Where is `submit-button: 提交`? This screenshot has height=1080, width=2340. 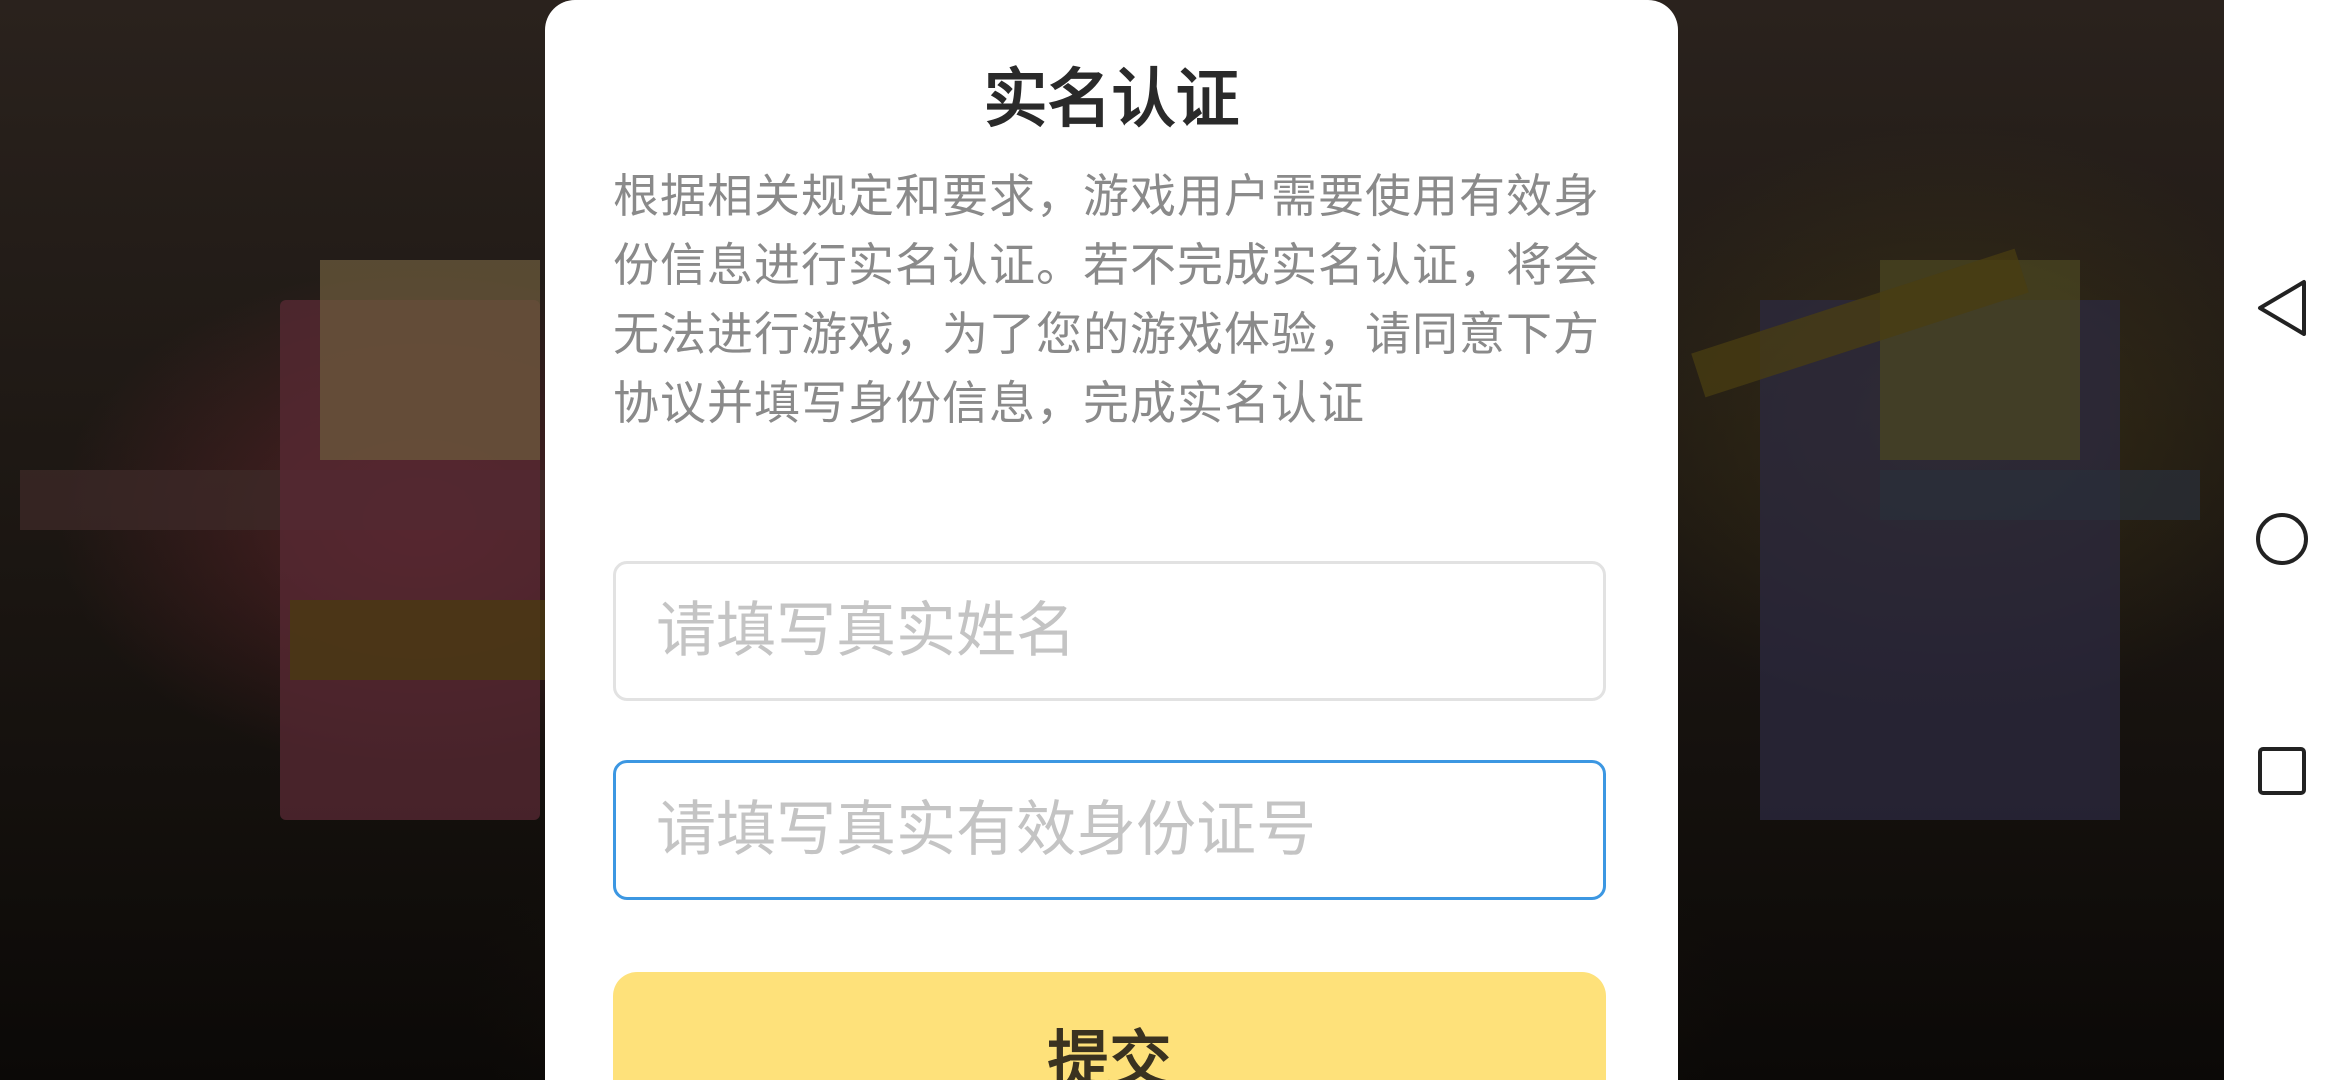
submit-button: 提交 is located at coordinates (1109, 1026).